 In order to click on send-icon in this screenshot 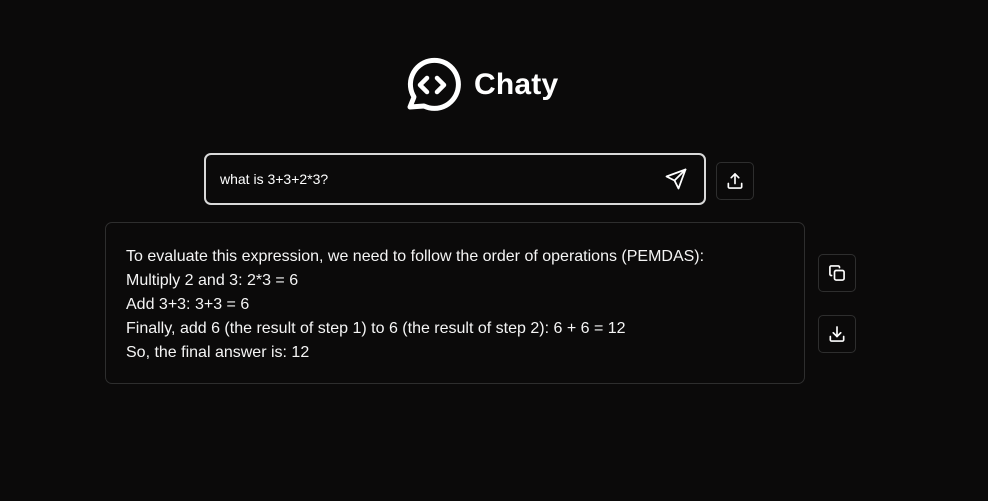, I will do `click(676, 179)`.